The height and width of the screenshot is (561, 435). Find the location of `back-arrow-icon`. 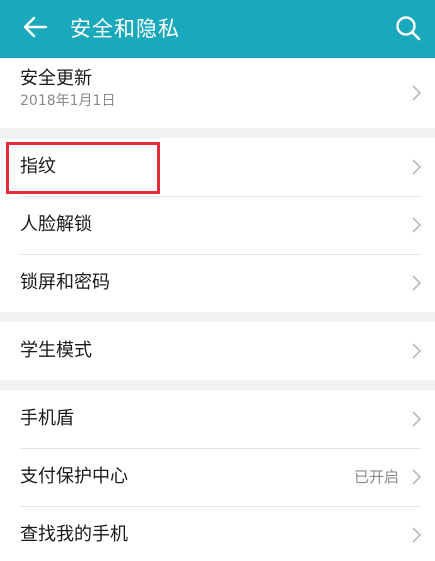

back-arrow-icon is located at coordinates (35, 27).